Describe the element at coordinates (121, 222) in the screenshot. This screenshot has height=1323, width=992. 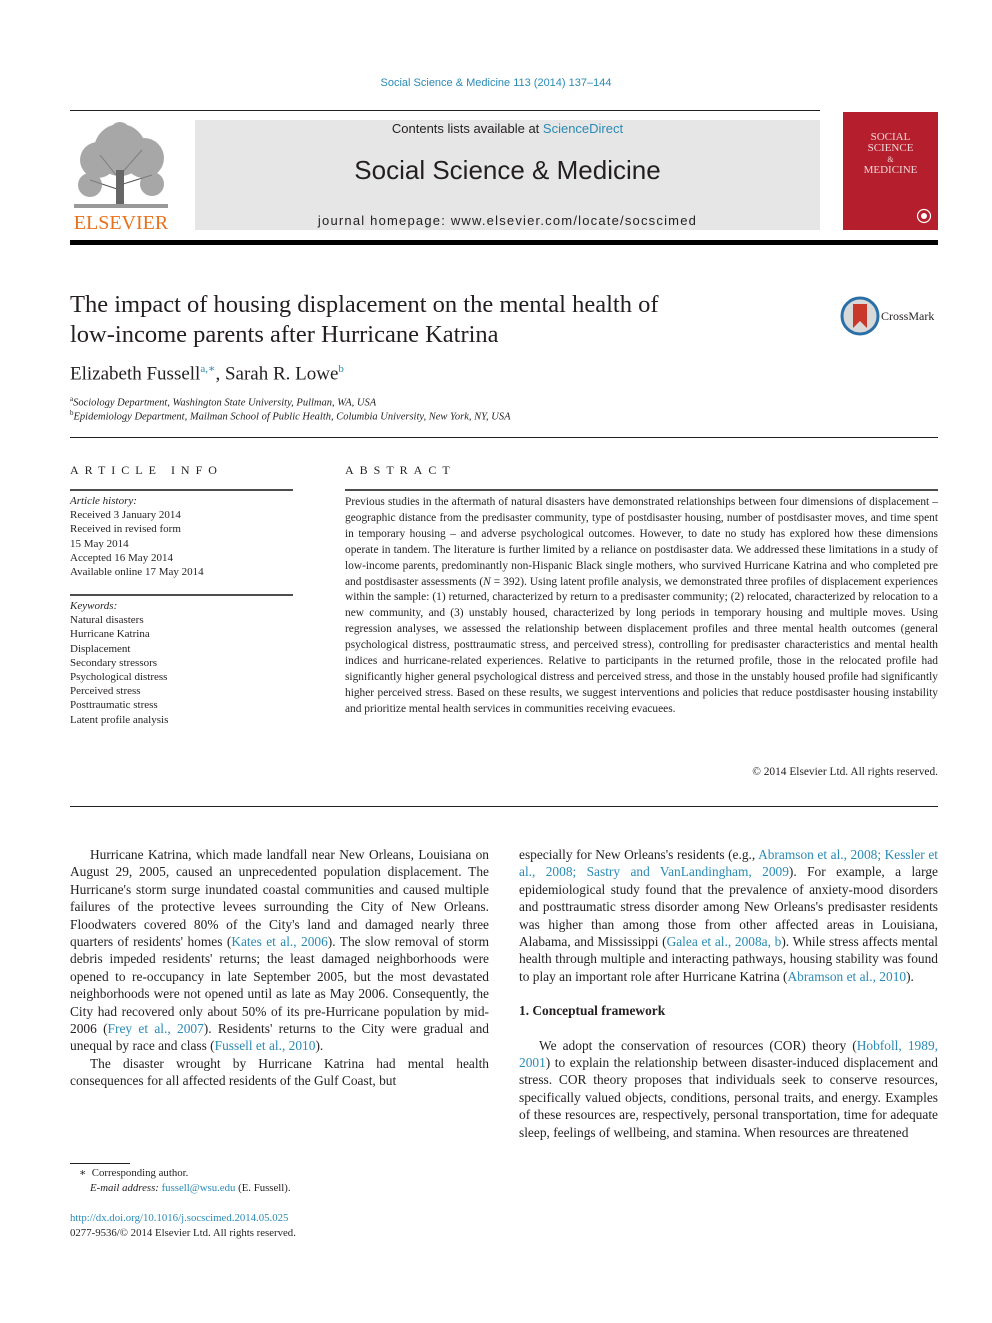
I see `svg-text: ELSEVIER` at that location.